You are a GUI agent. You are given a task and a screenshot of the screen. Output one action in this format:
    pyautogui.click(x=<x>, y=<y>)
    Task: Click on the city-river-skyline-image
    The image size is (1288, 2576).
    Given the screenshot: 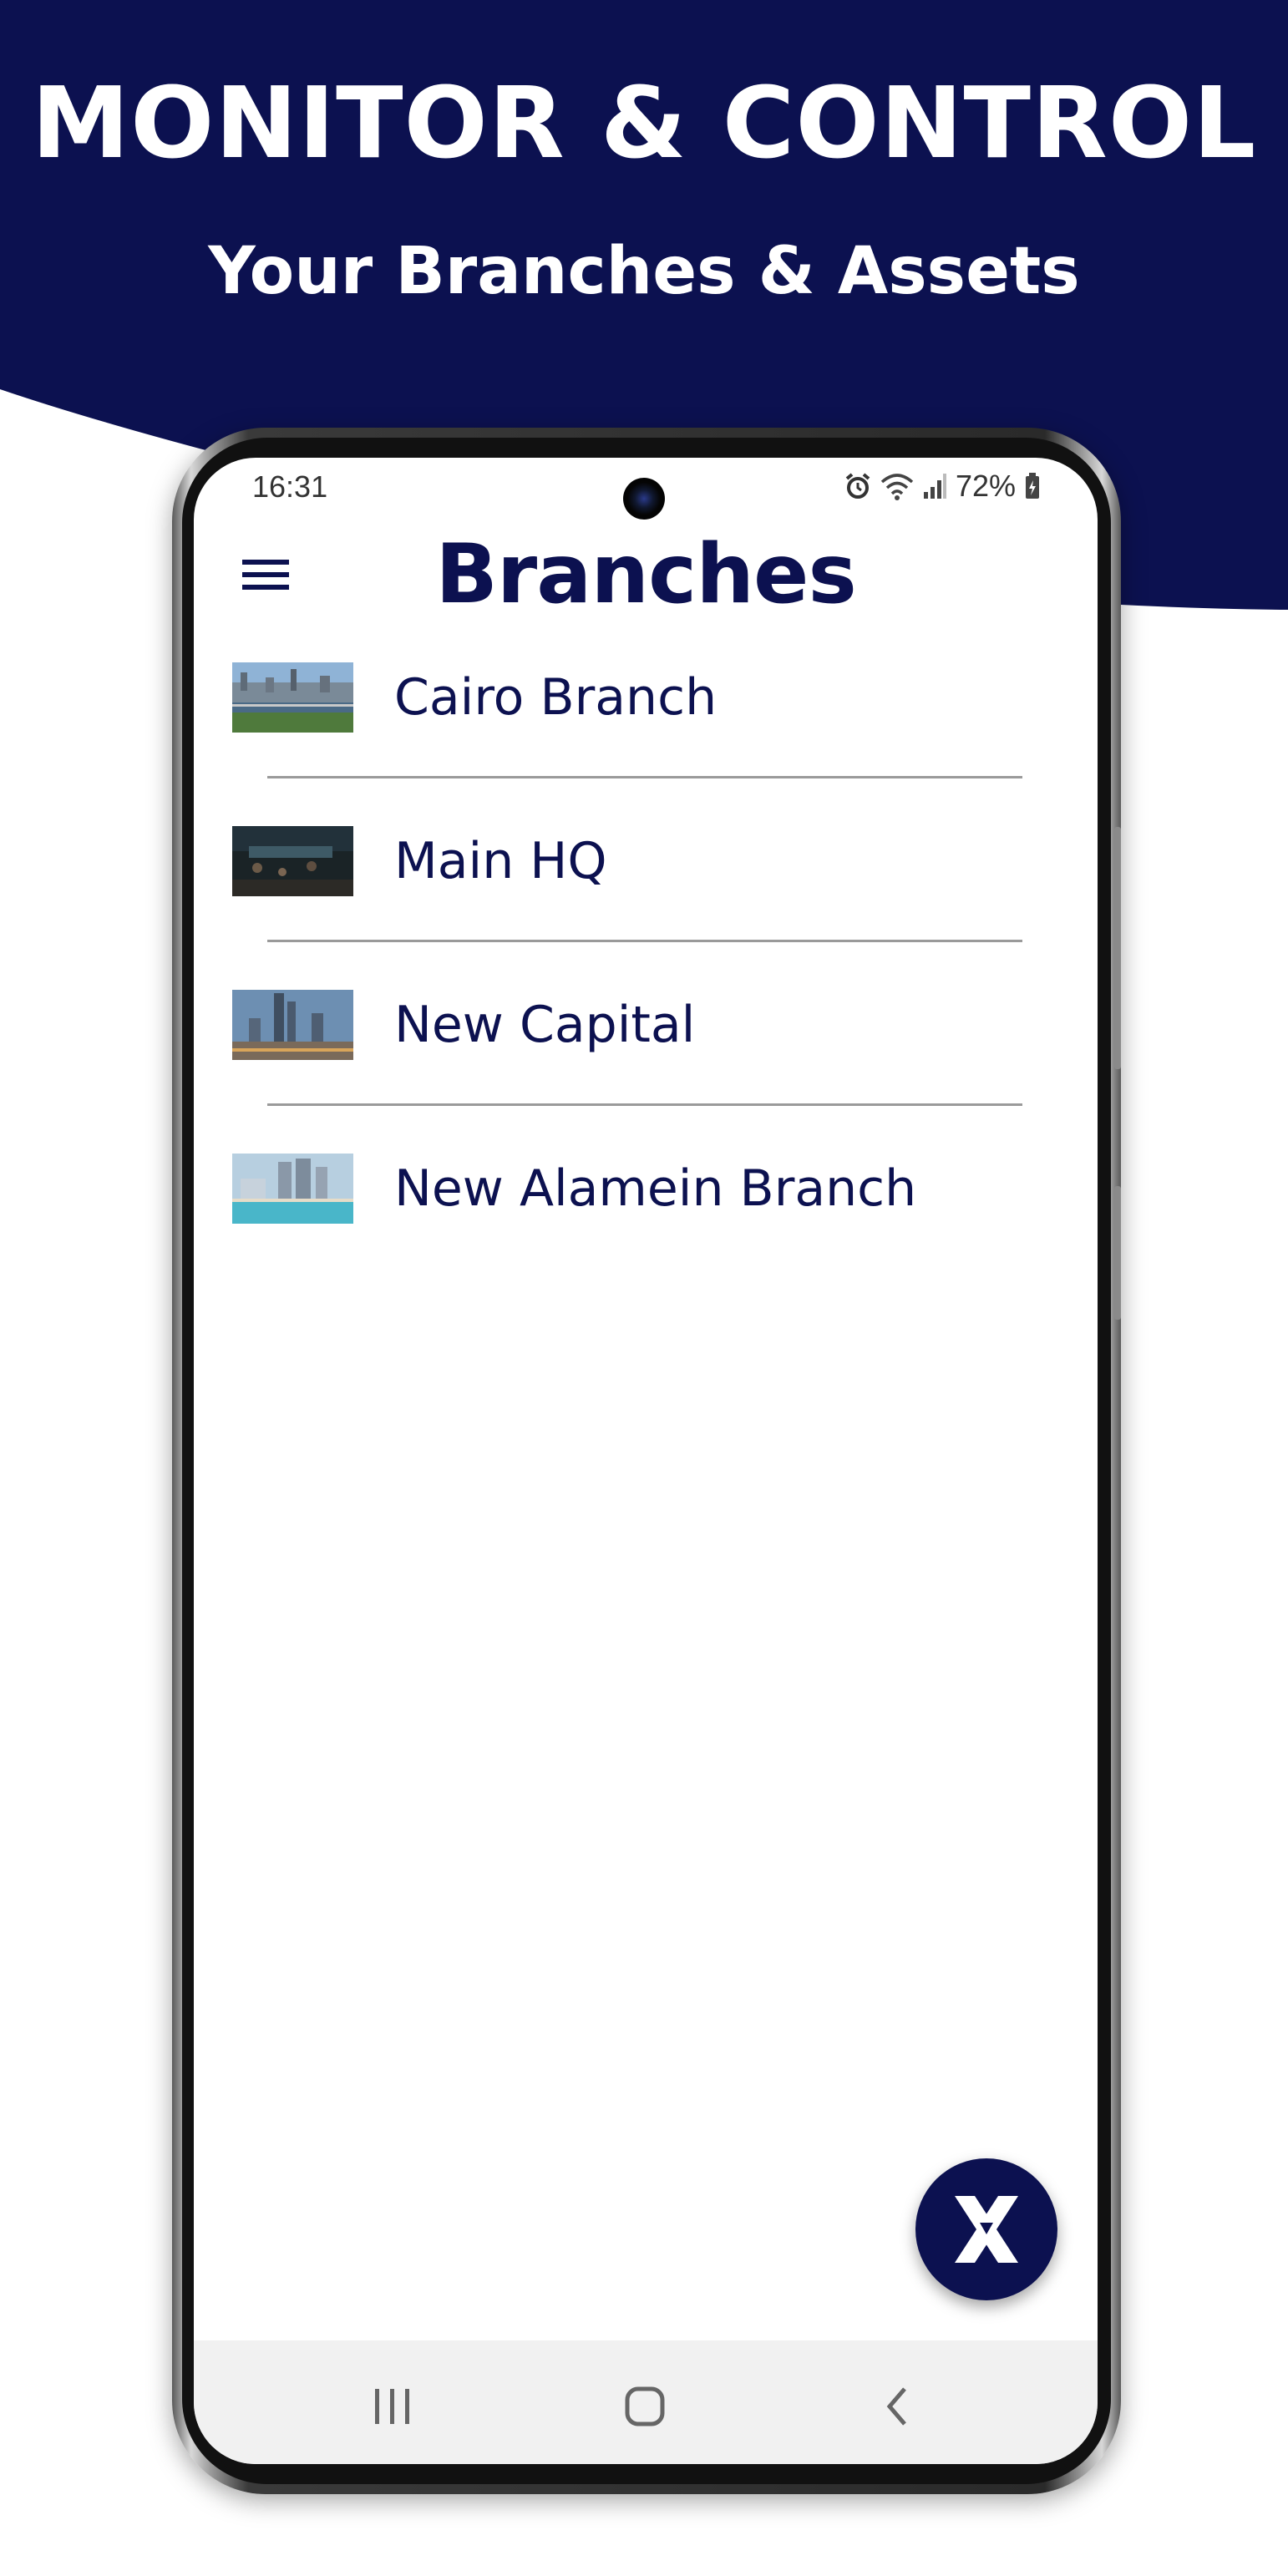 What is the action you would take?
    pyautogui.click(x=292, y=697)
    